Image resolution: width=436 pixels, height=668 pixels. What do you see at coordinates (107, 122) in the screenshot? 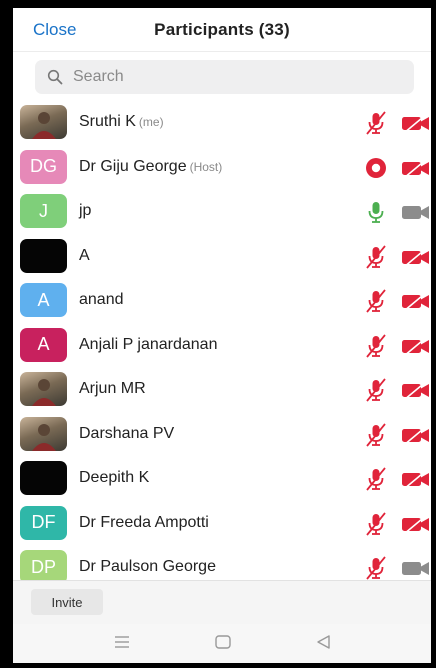
I see `participant-name-text: Sruthi K` at bounding box center [107, 122].